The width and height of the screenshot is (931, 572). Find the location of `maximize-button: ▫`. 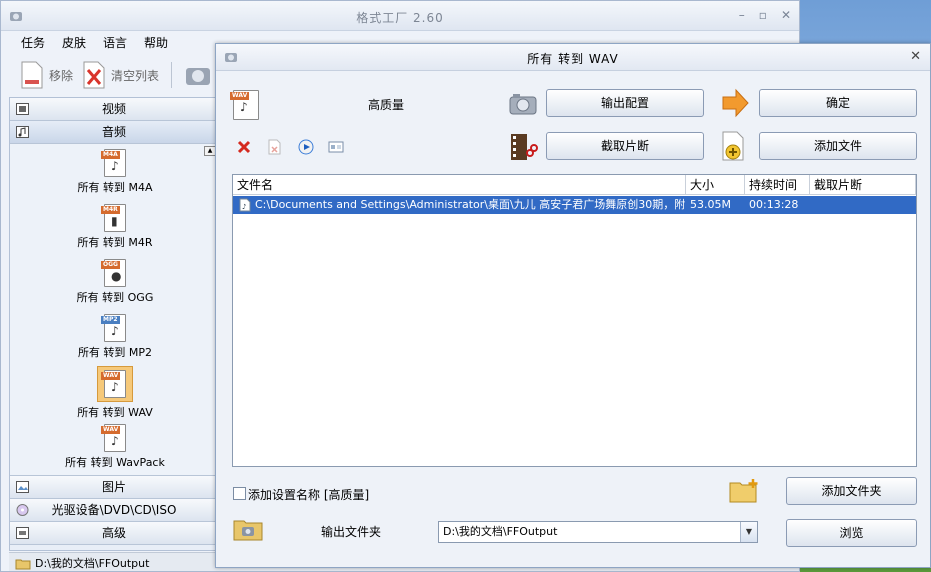

maximize-button: ▫ is located at coordinates (763, 15).